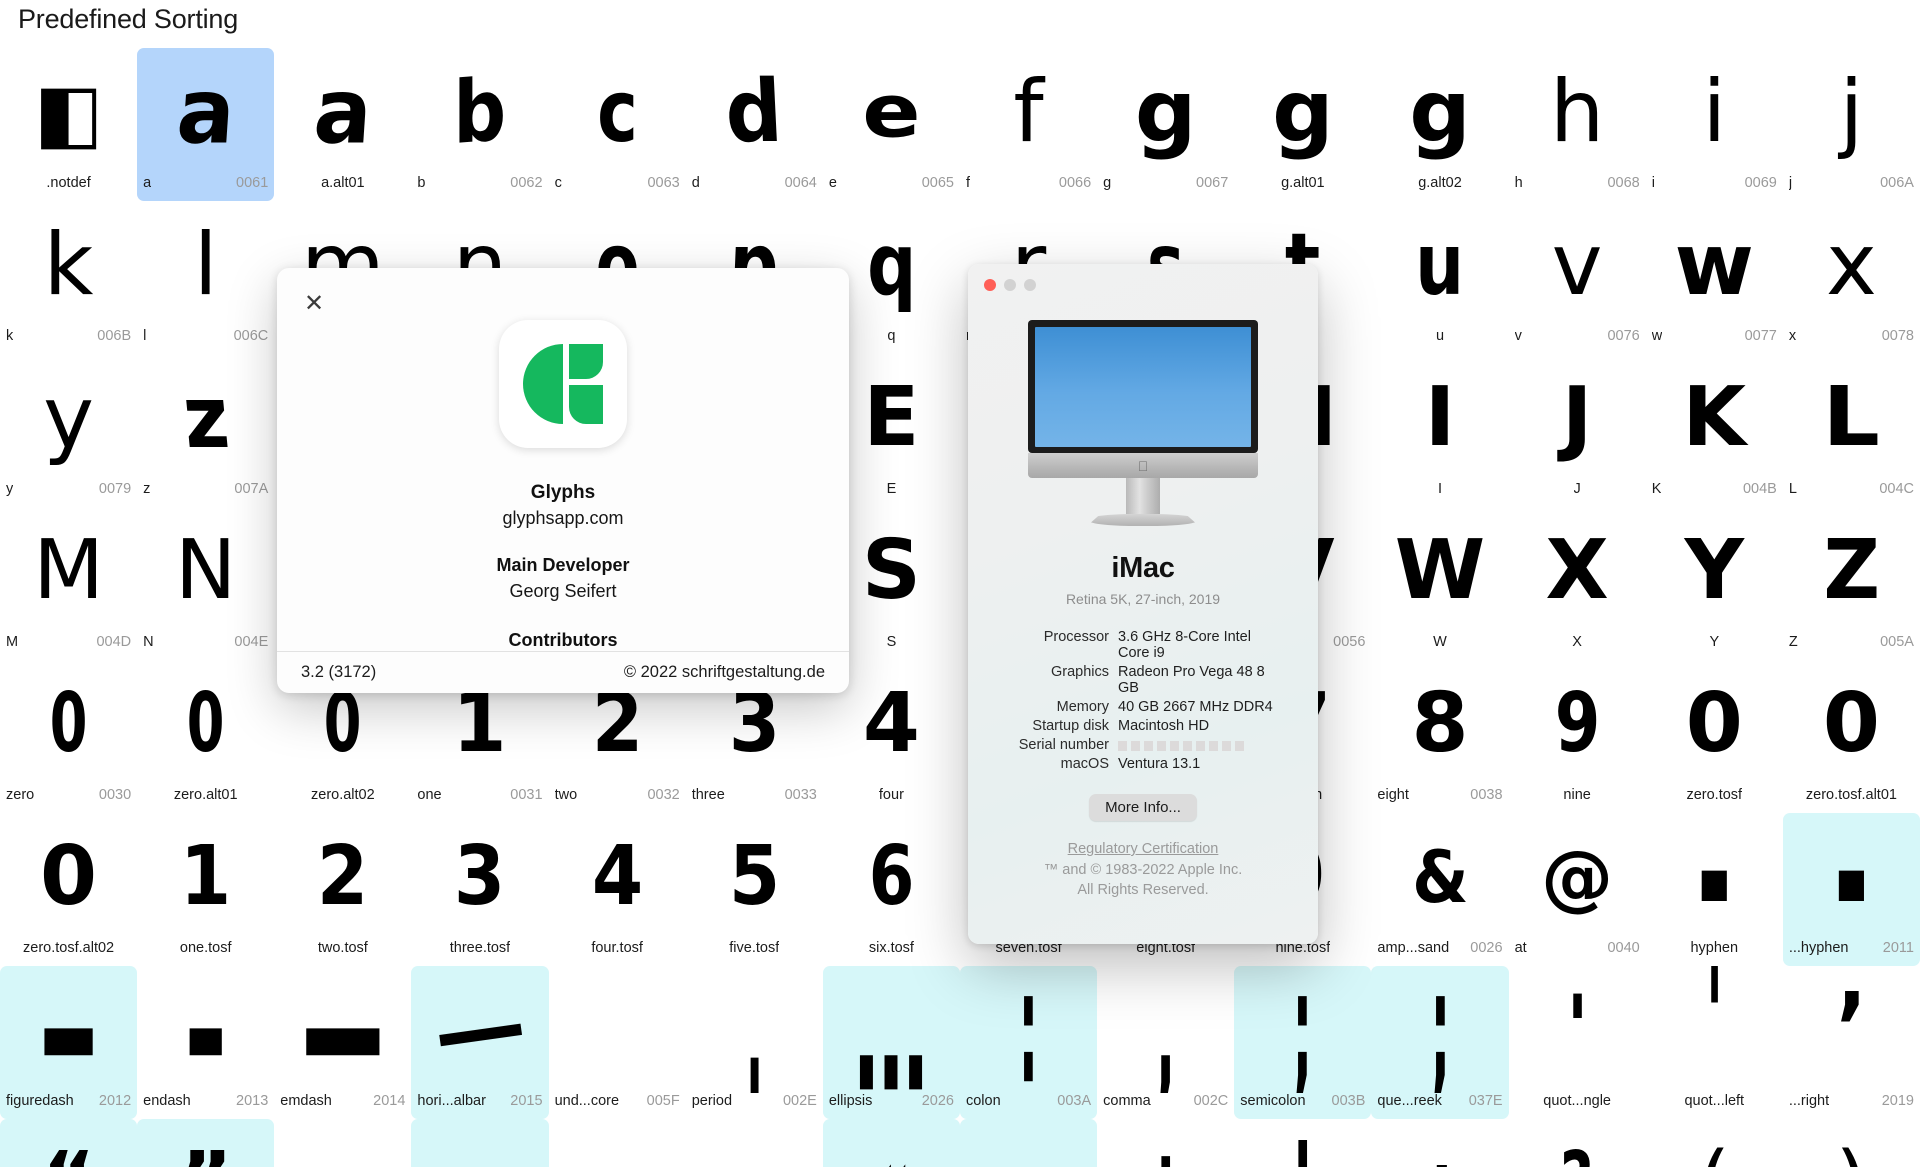 The image size is (1920, 1167). What do you see at coordinates (891, 889) in the screenshot?
I see `glyph-cell: 6 six.tosf` at bounding box center [891, 889].